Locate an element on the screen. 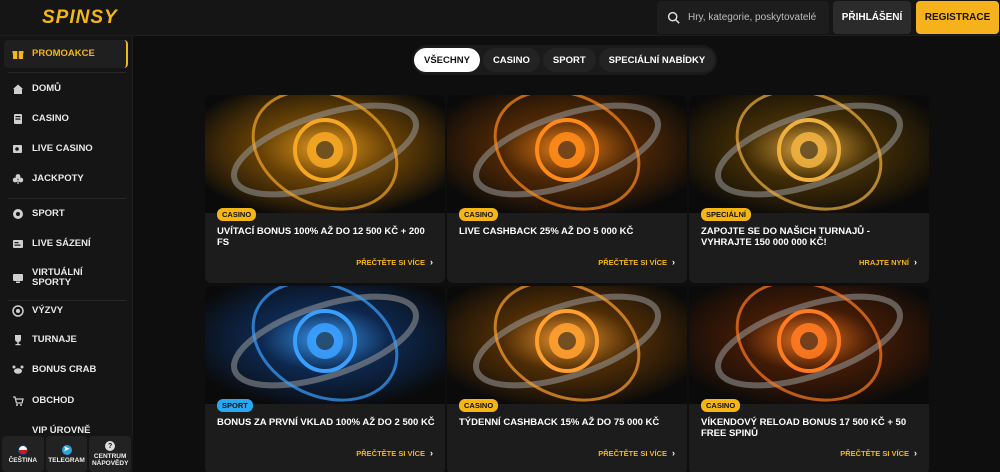  tab-vsechny: VŠECHNY is located at coordinates (447, 60).